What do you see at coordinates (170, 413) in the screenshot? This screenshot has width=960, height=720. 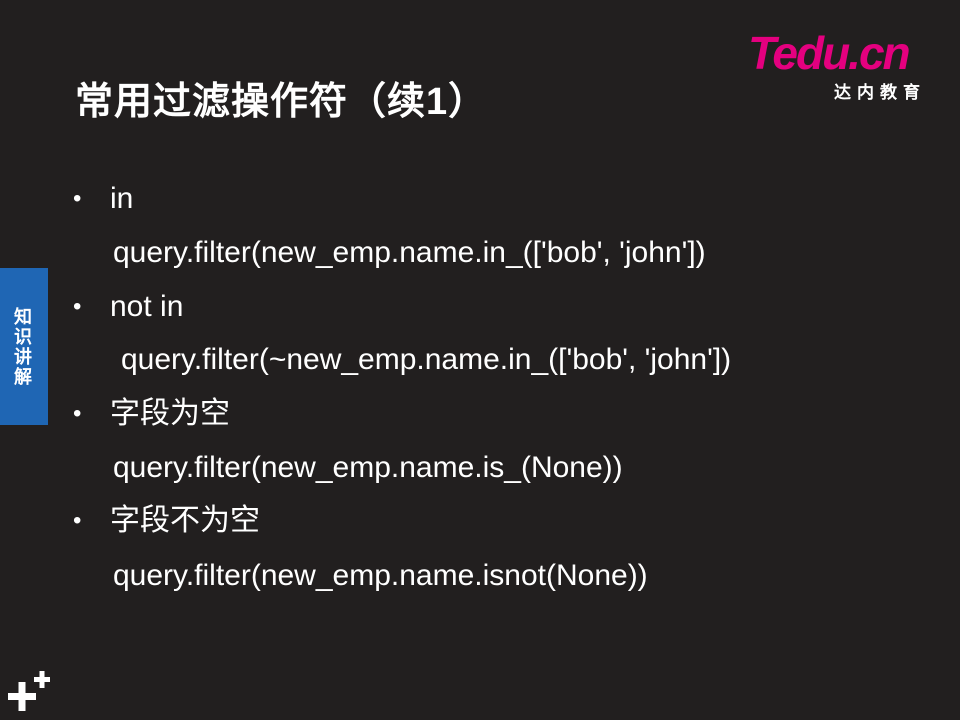 I see `bullet-label: 字段为空` at bounding box center [170, 413].